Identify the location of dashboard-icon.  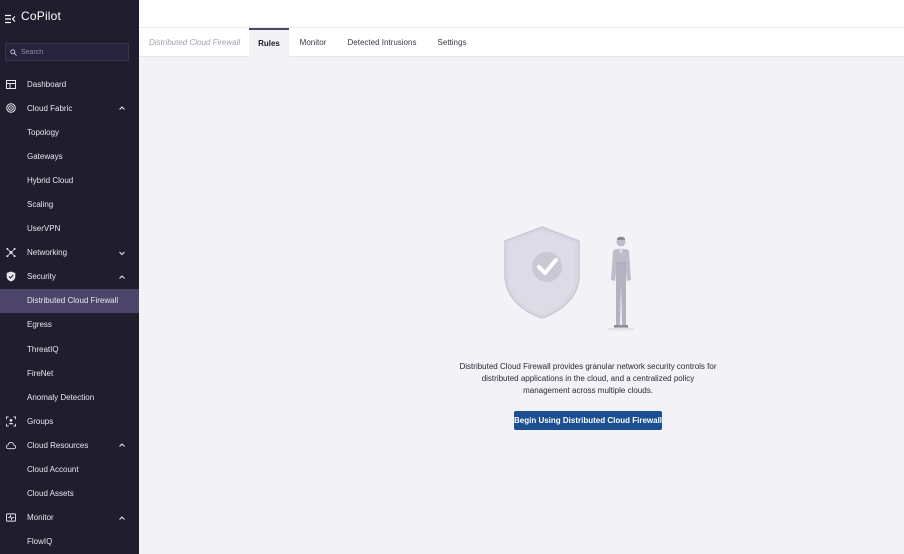
(11, 84).